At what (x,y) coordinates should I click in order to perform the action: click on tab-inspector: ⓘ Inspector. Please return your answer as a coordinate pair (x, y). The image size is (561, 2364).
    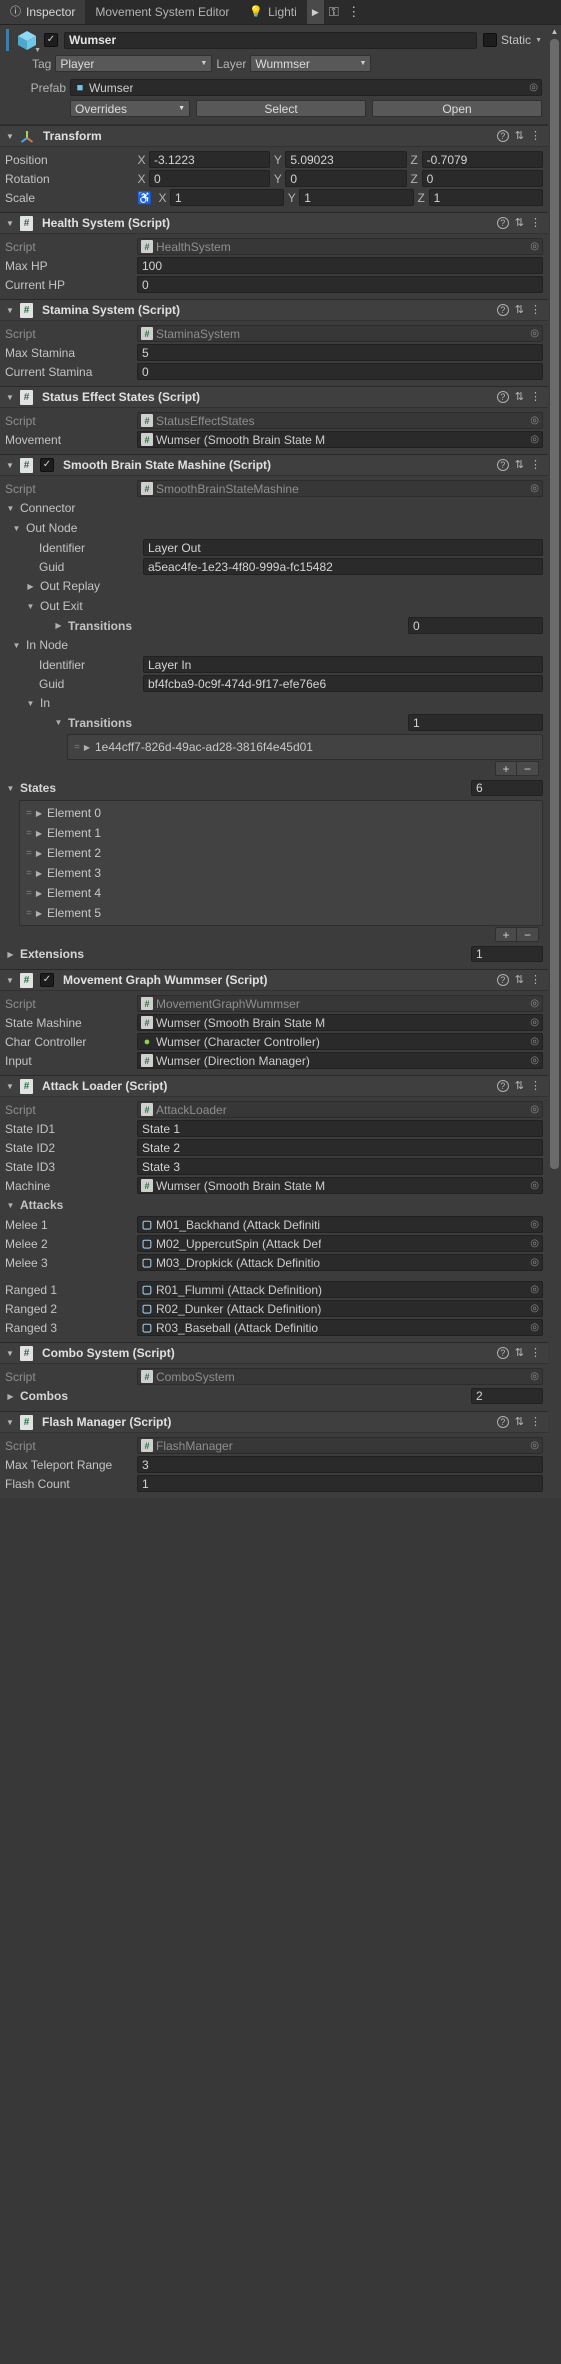
    Looking at the image, I should click on (43, 12).